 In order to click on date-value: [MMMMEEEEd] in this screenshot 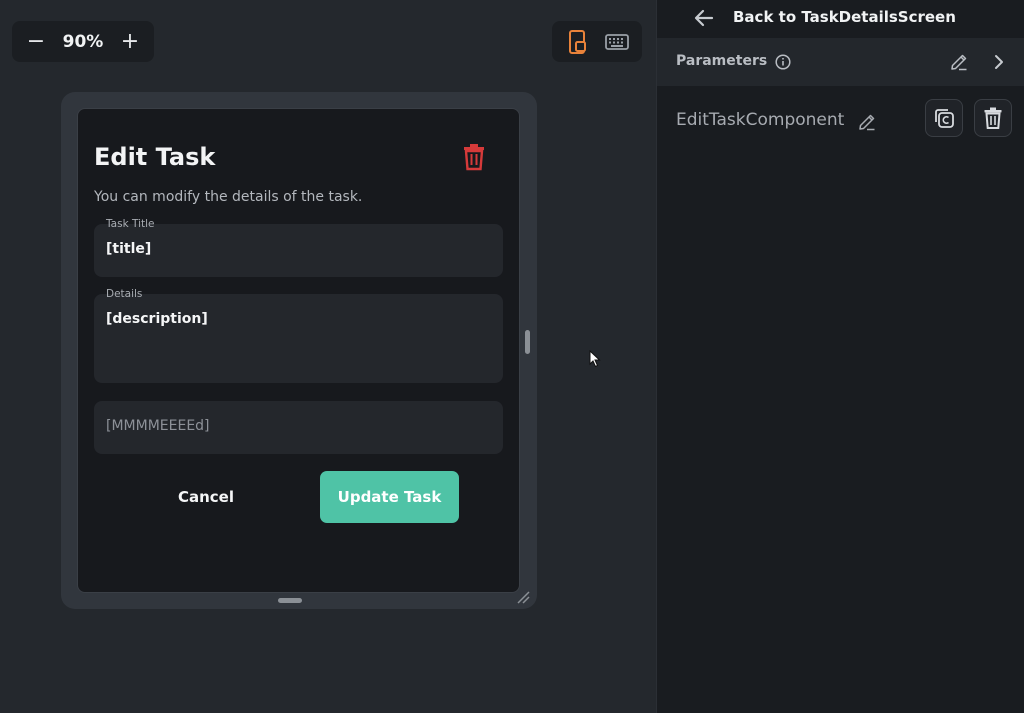, I will do `click(158, 426)`.